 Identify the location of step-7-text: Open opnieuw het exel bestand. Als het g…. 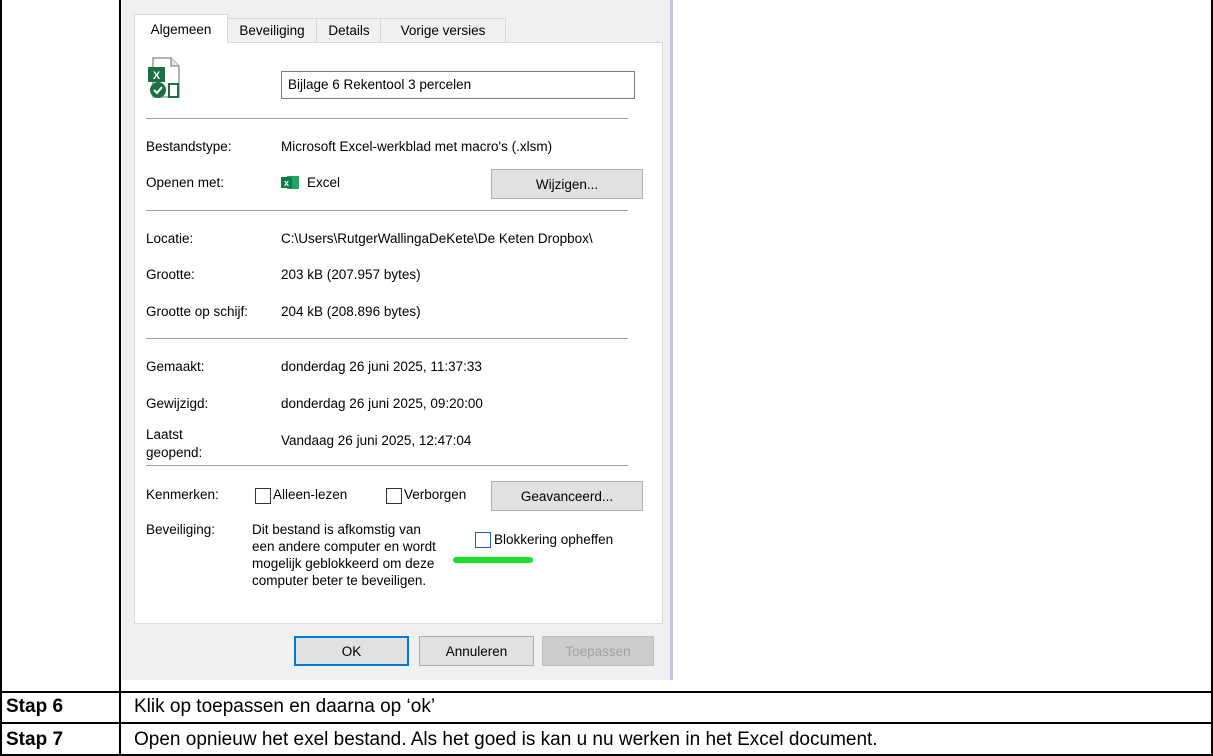
(506, 739).